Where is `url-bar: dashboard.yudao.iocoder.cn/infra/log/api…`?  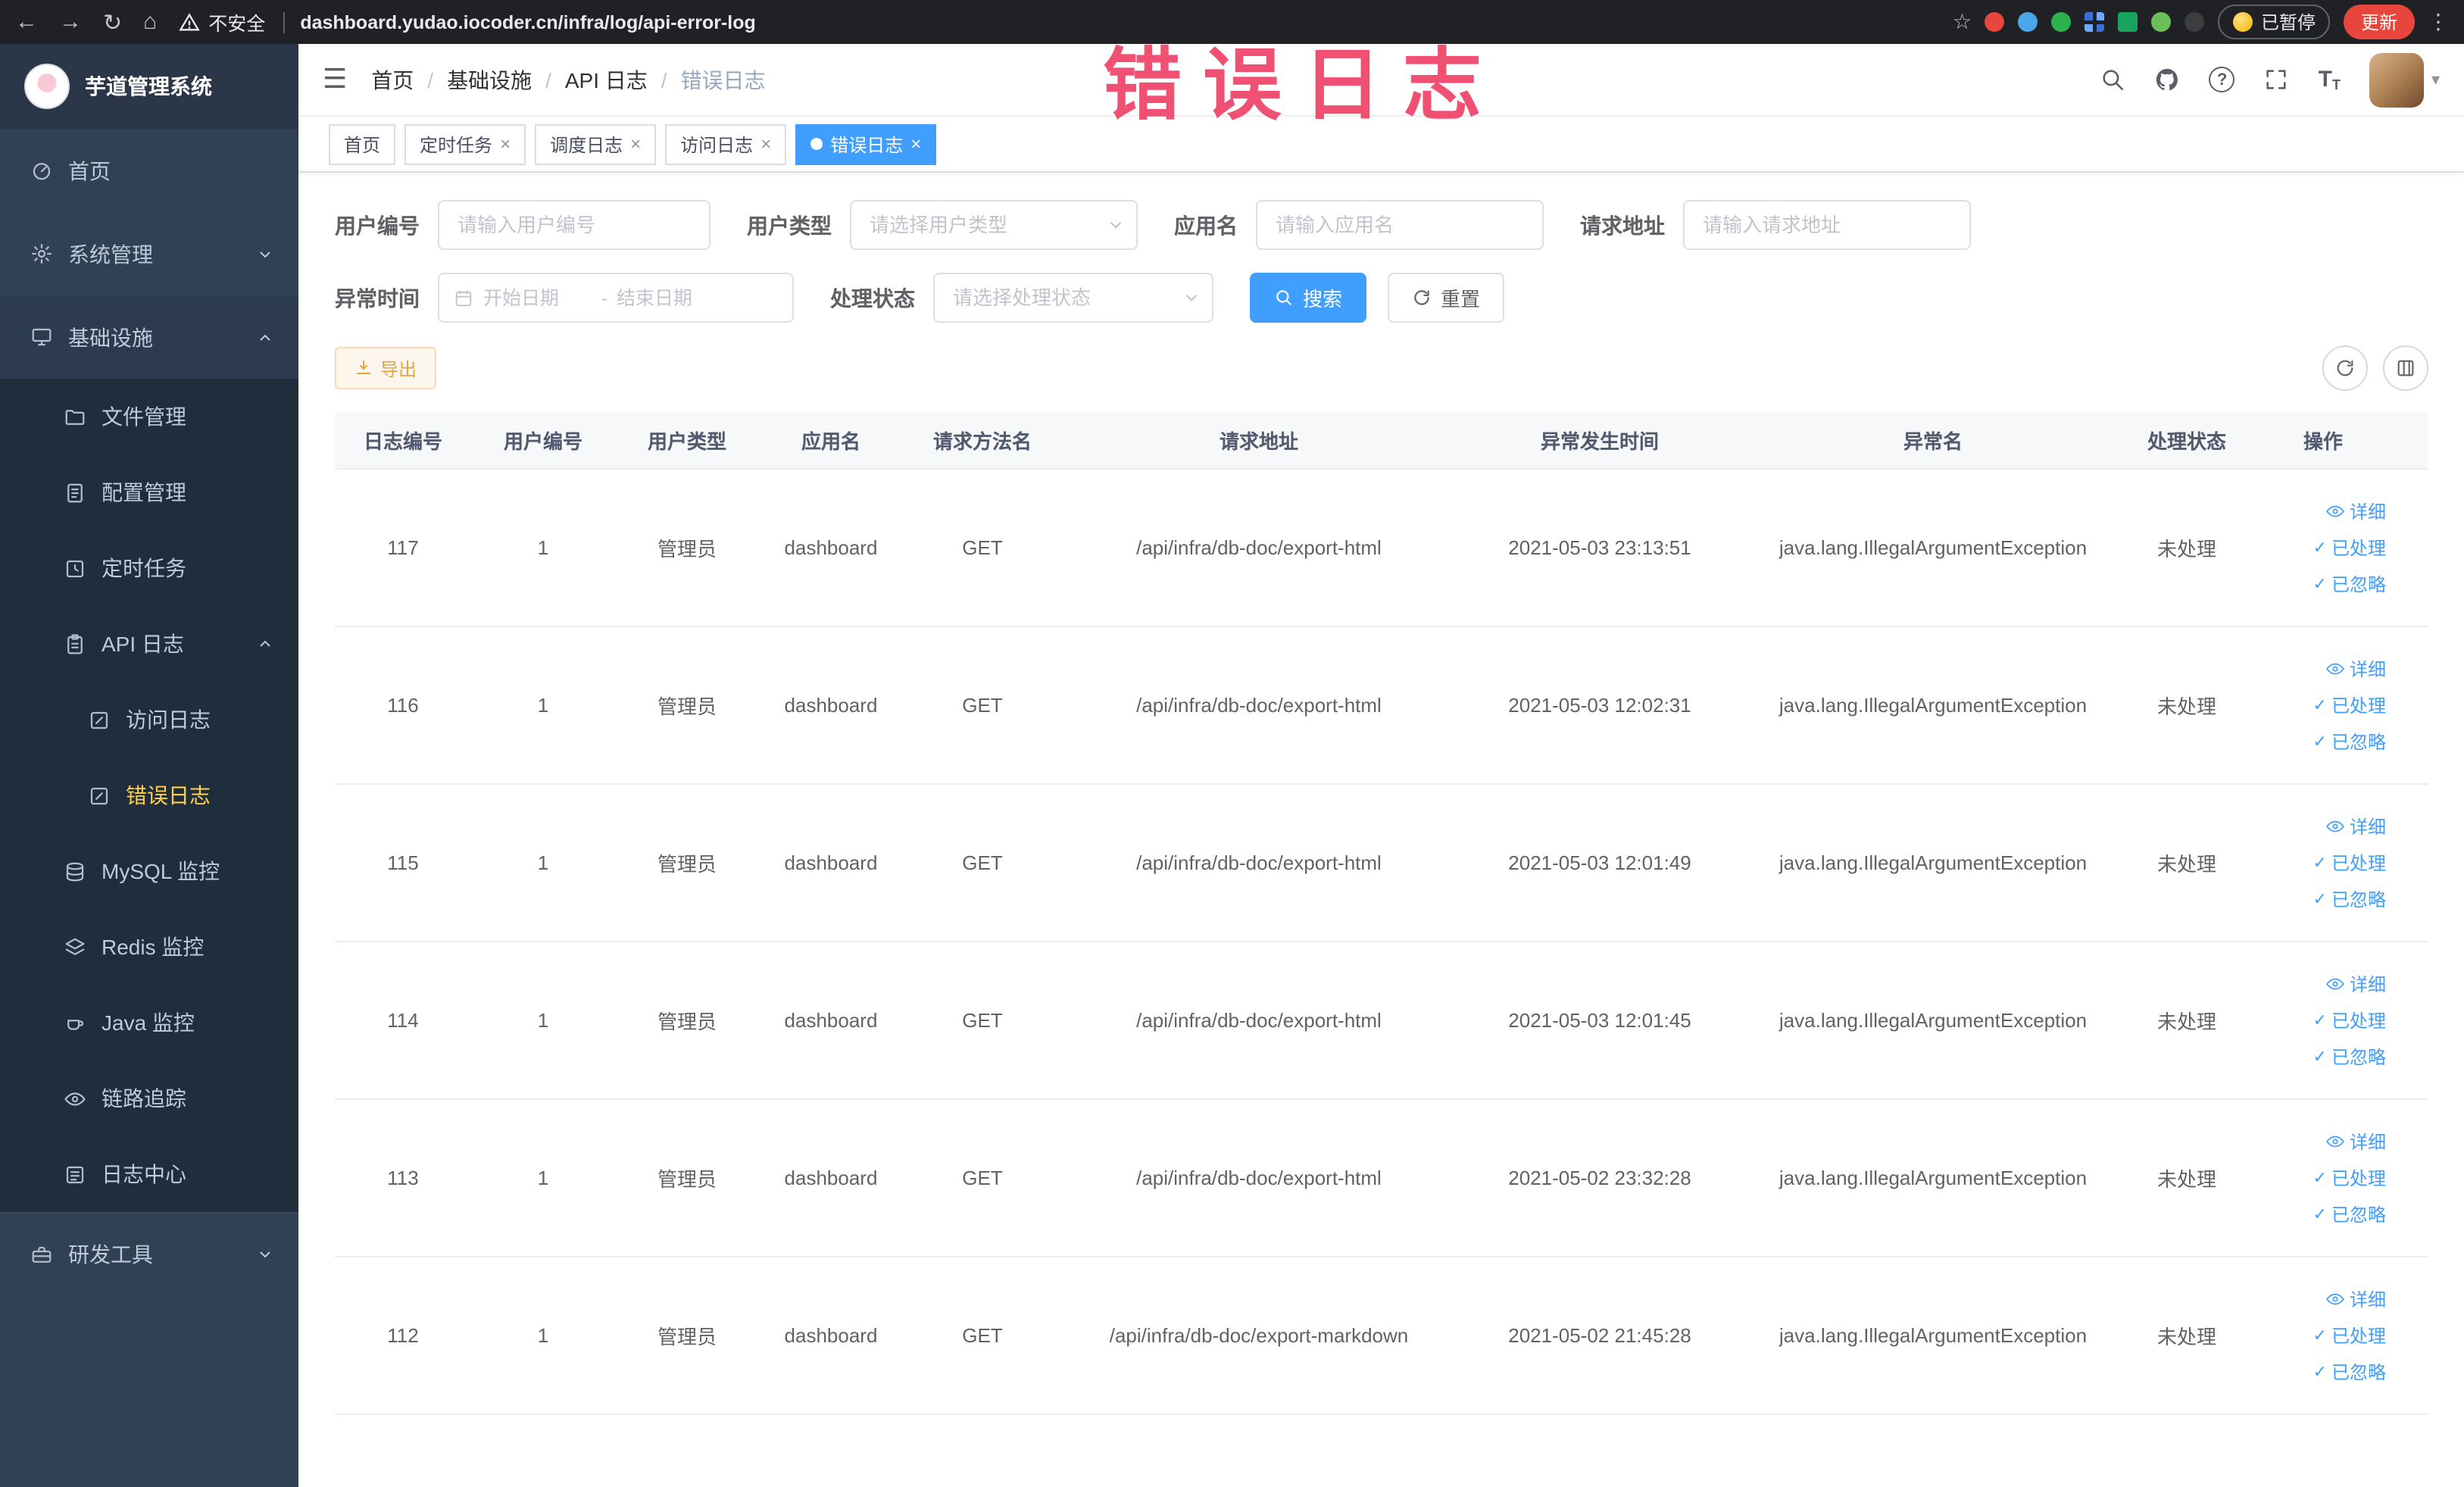 url-bar: dashboard.yudao.iocoder.cn/infra/log/api… is located at coordinates (1112, 22).